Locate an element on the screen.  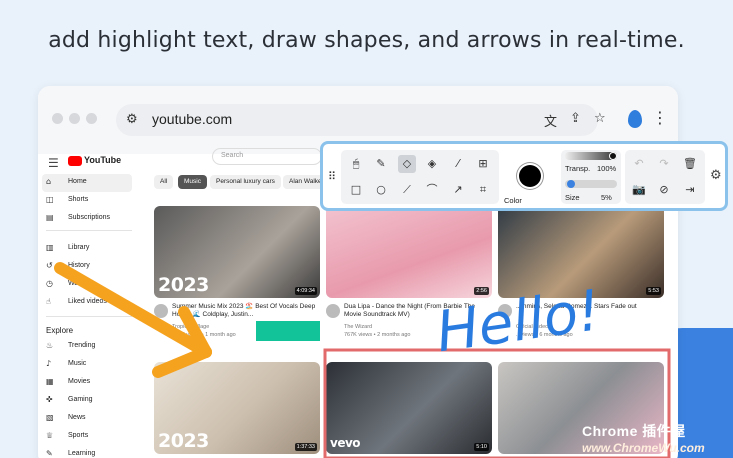
watermark-title: Chrome 插件屋 is located at coordinates (634, 431).